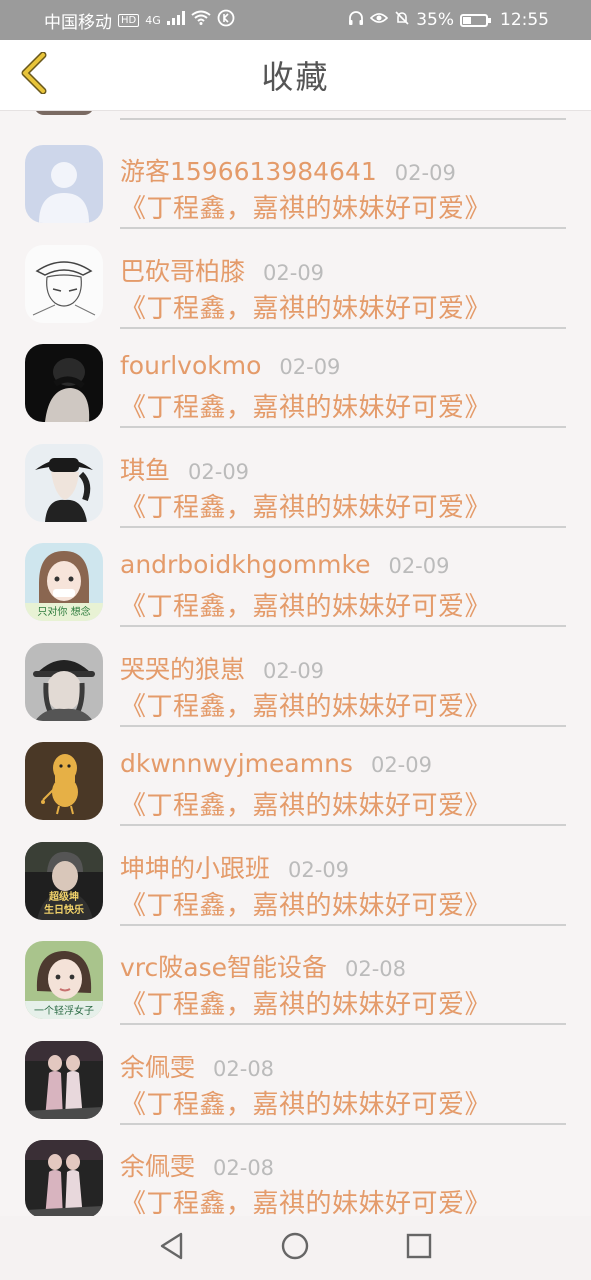 This screenshot has height=1280, width=591. Describe the element at coordinates (356, 20) in the screenshot. I see `headphones-icon` at that location.